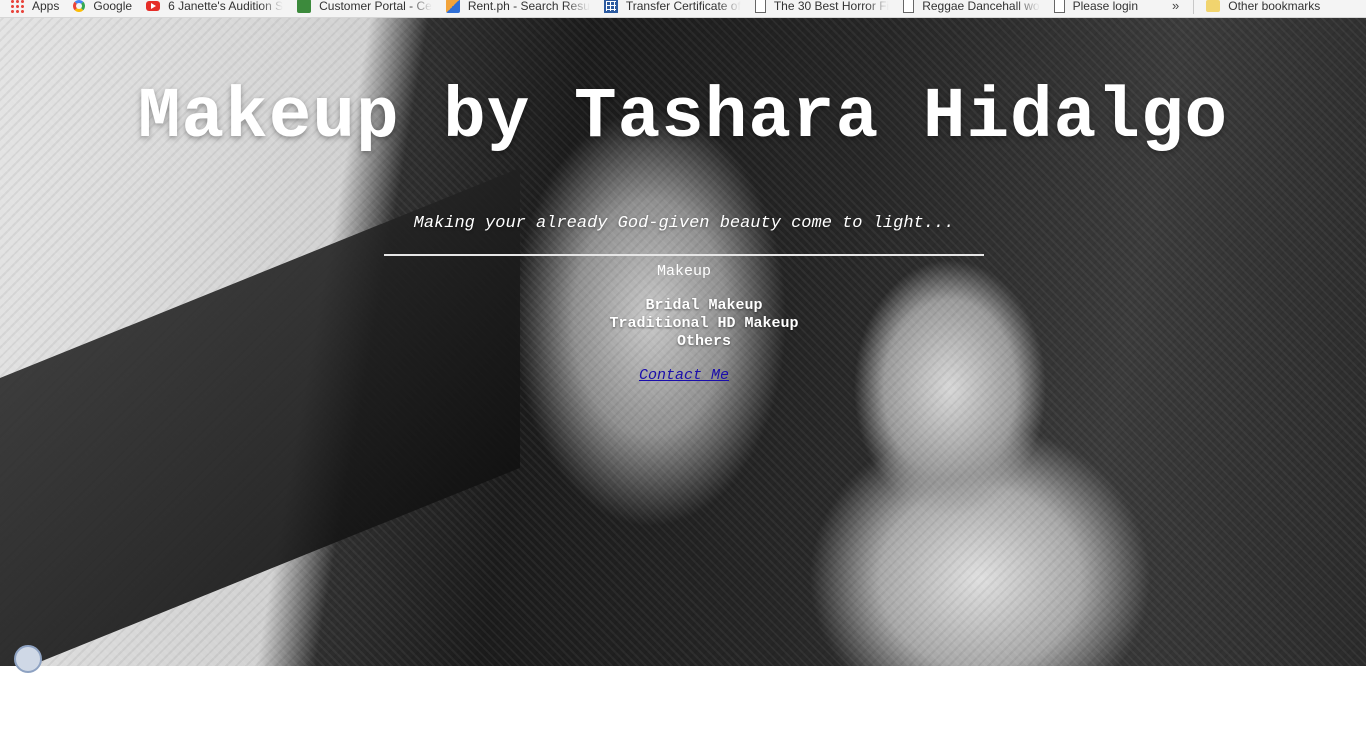 The image size is (1366, 738). I want to click on spreadsheet-icon, so click(610, 6).